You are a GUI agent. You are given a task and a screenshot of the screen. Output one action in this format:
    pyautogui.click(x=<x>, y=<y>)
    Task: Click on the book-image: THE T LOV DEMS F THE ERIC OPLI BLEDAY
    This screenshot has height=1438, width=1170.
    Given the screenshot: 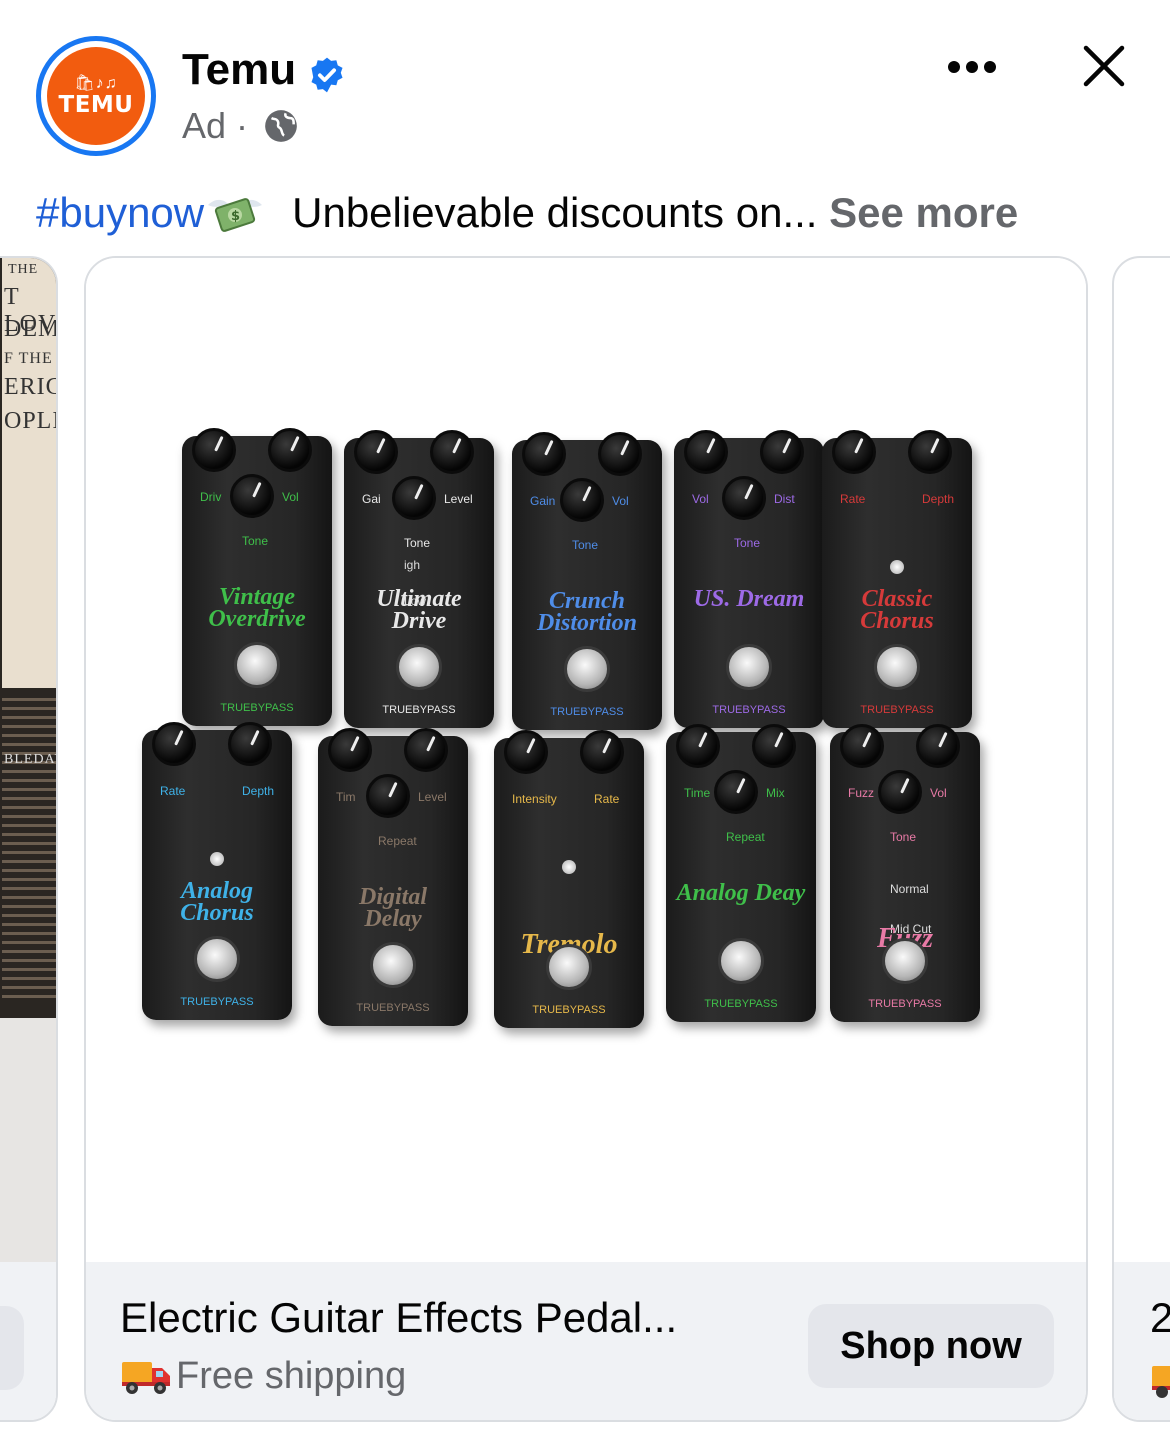 What is the action you would take?
    pyautogui.click(x=29, y=760)
    